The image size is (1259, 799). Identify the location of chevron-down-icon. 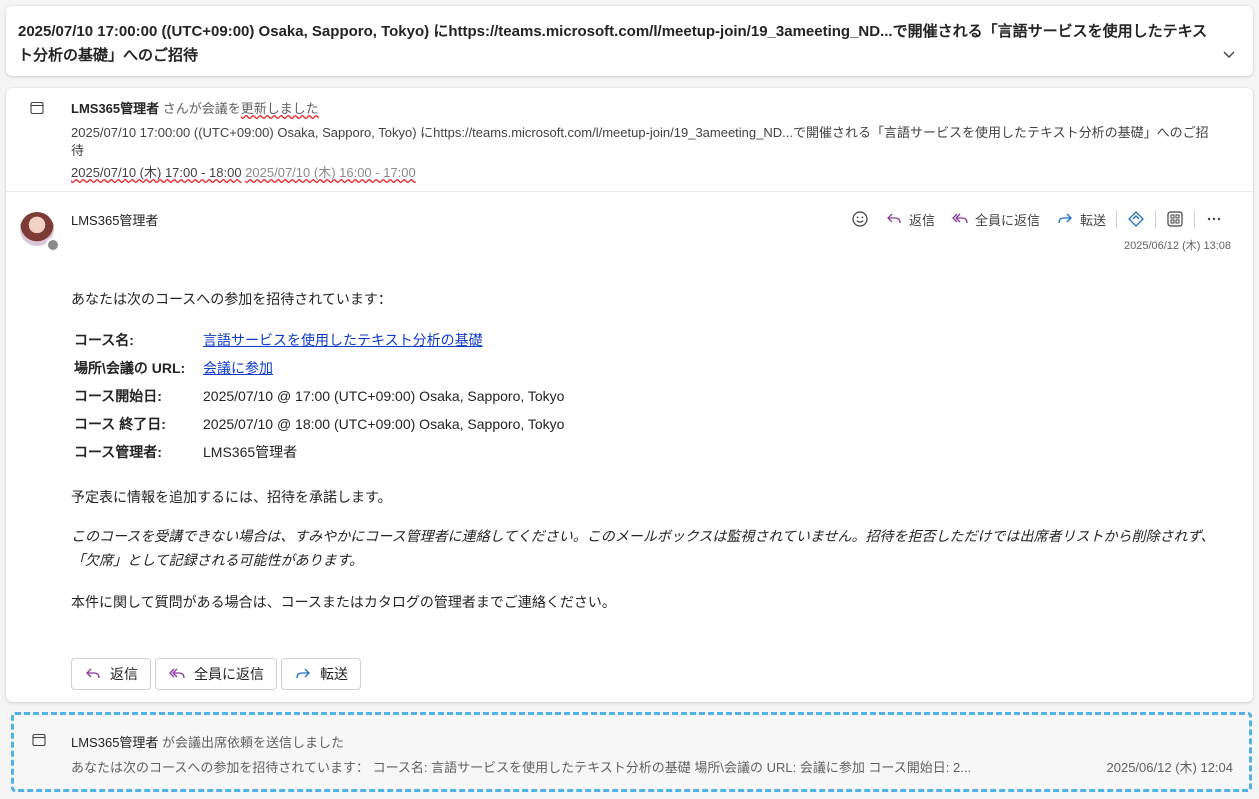
(1229, 54).